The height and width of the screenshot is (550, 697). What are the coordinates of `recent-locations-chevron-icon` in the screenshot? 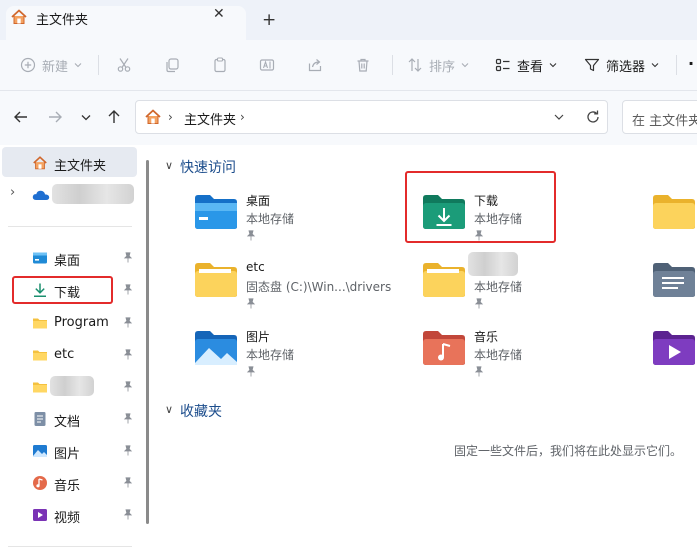 It's located at (86, 117).